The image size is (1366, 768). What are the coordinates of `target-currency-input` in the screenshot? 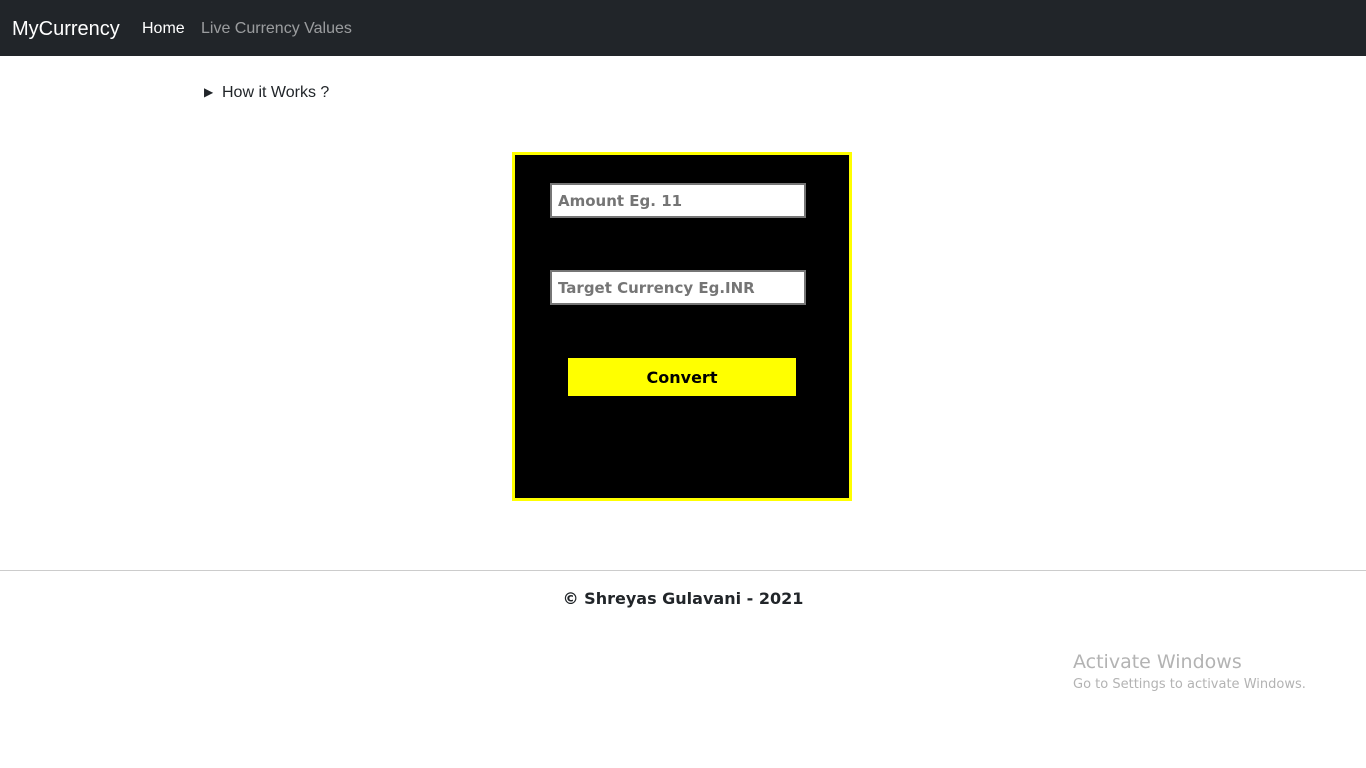 It's located at (678, 287).